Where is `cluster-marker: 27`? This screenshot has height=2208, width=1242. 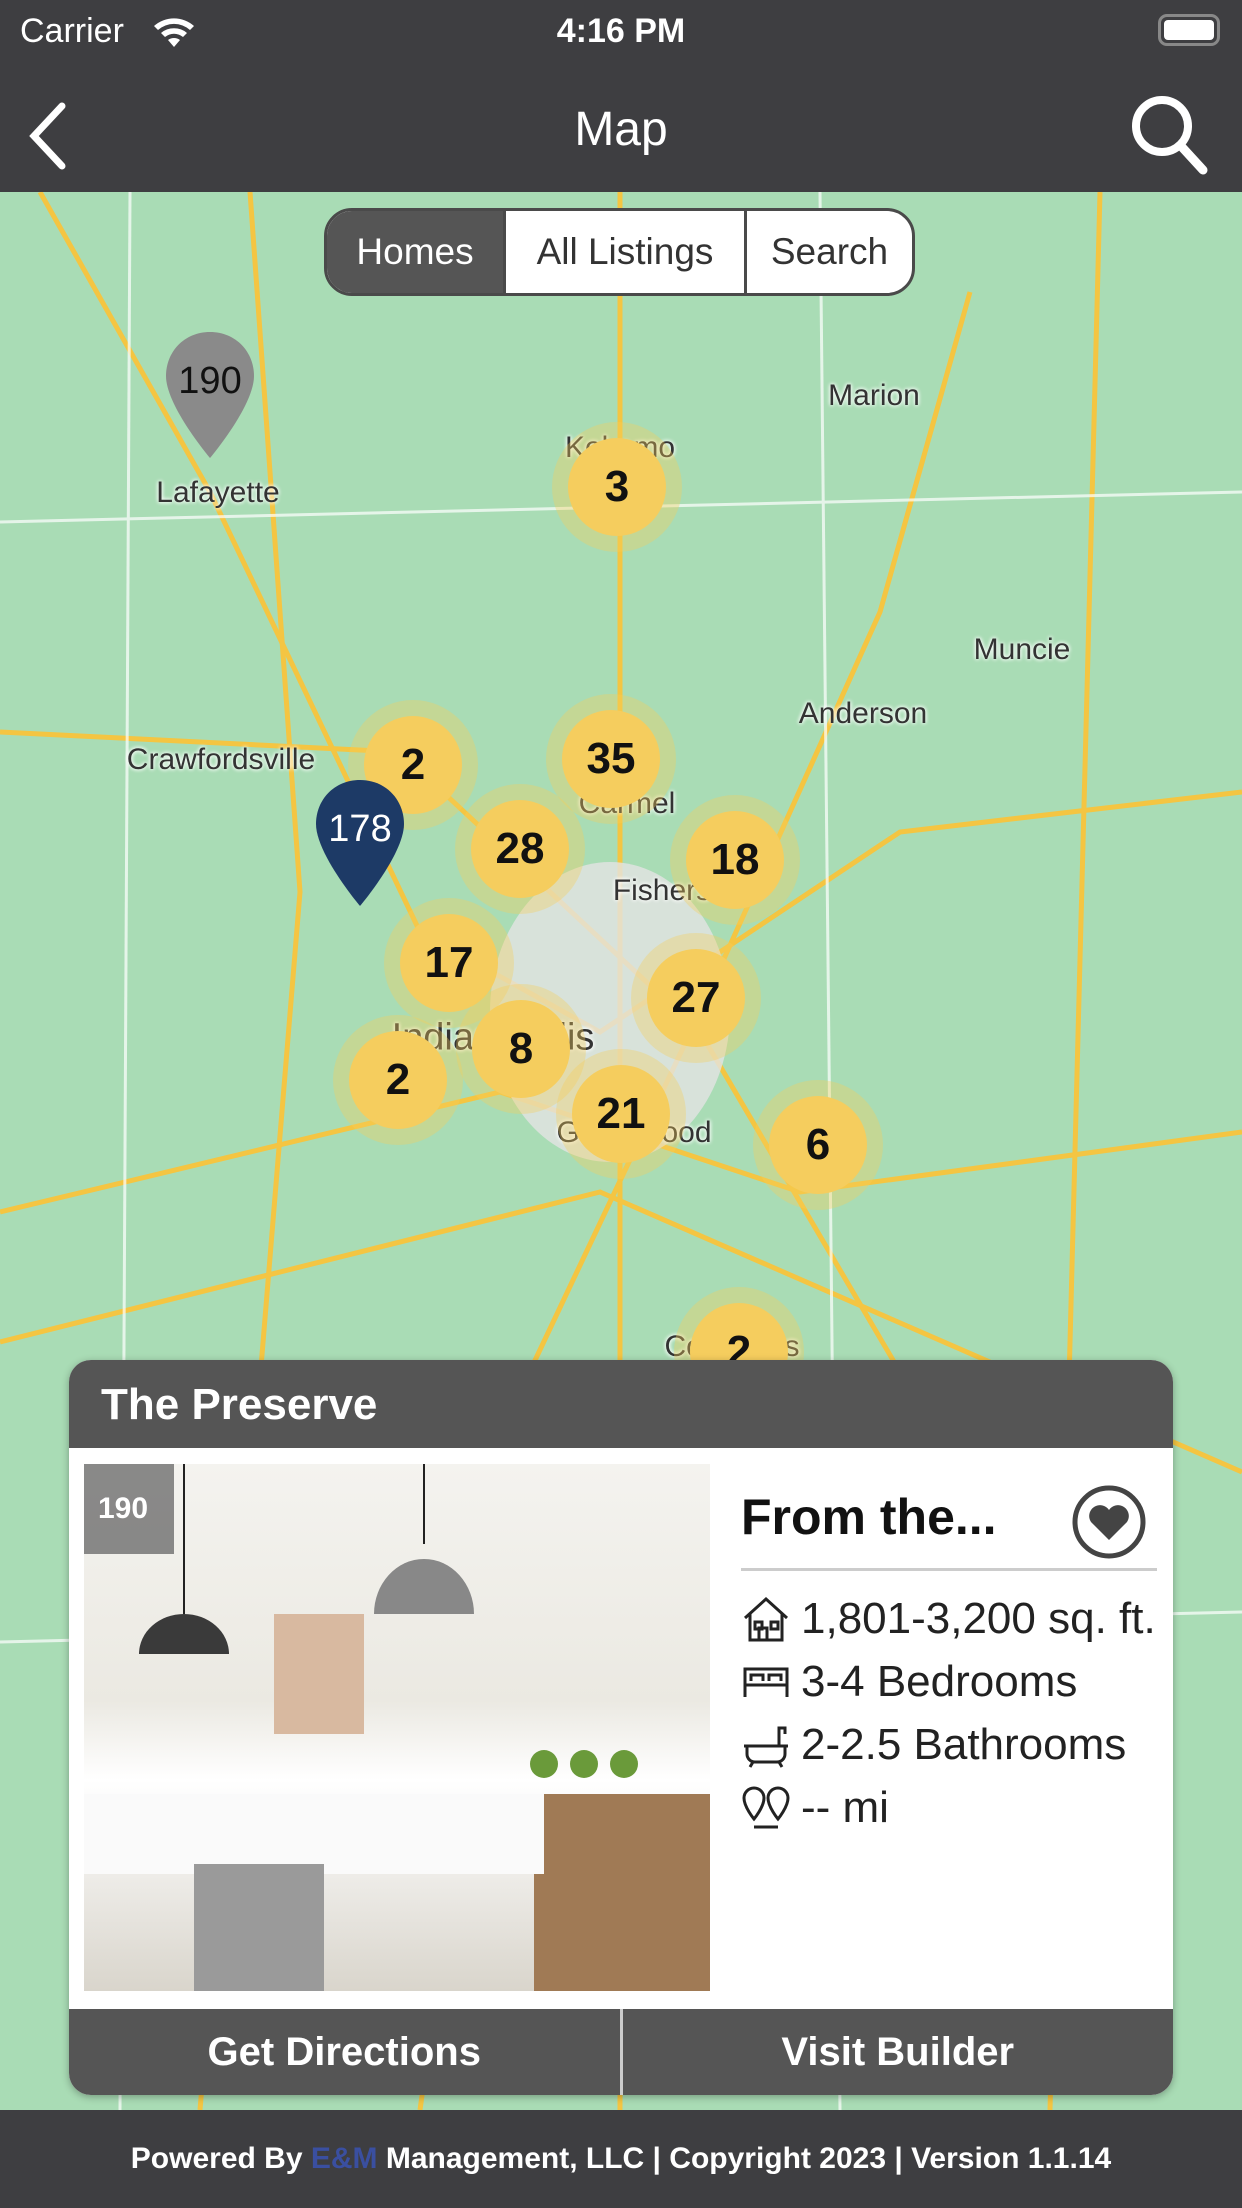
cluster-marker: 27 is located at coordinates (696, 998).